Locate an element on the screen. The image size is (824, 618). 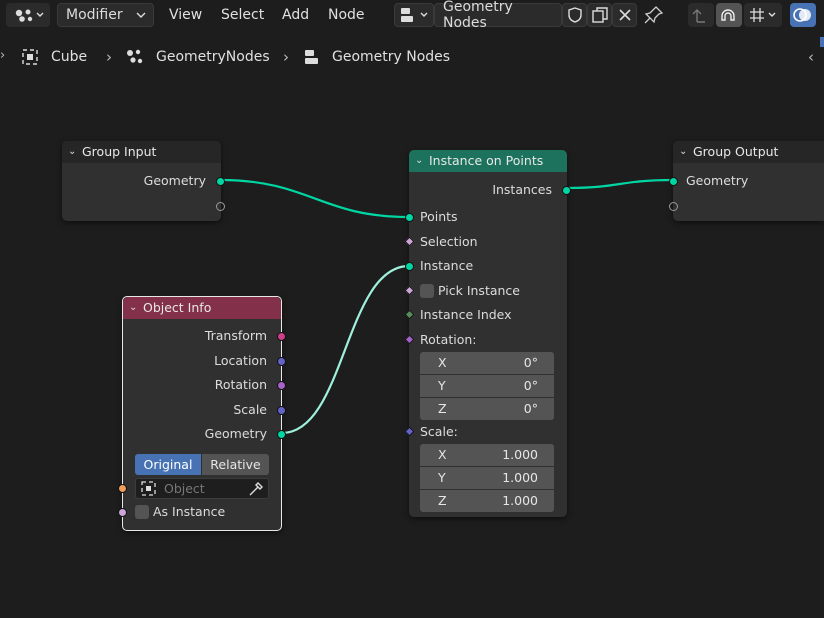
input-instance-label: Instance is located at coordinates (447, 265).